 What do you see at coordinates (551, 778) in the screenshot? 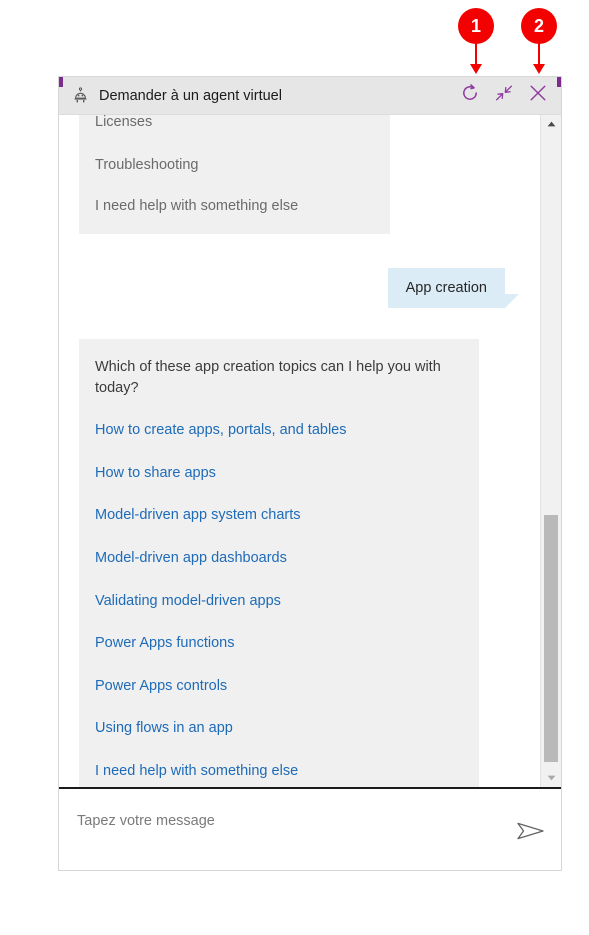
I see `scroll-down-arrow-icon` at bounding box center [551, 778].